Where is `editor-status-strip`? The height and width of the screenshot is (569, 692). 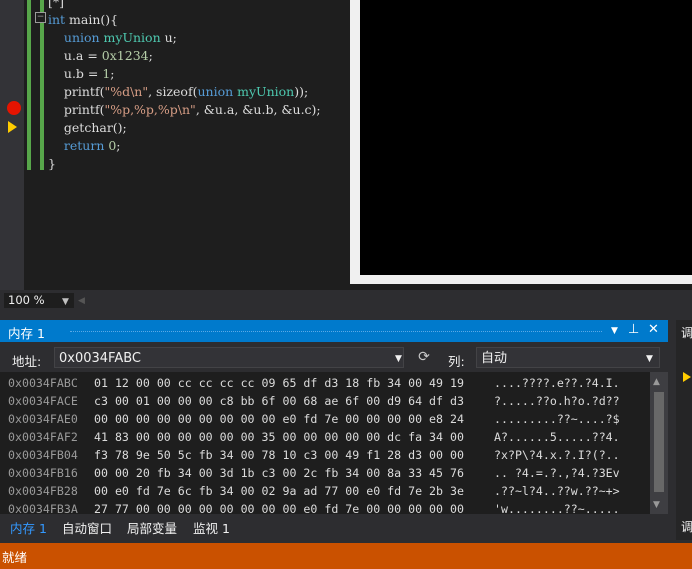 editor-status-strip is located at coordinates (346, 300).